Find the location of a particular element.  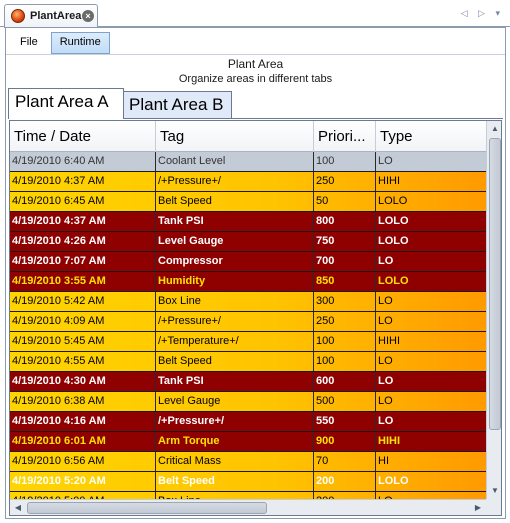

horizontal-scrollbar: ◀ ▶ is located at coordinates (248, 507).